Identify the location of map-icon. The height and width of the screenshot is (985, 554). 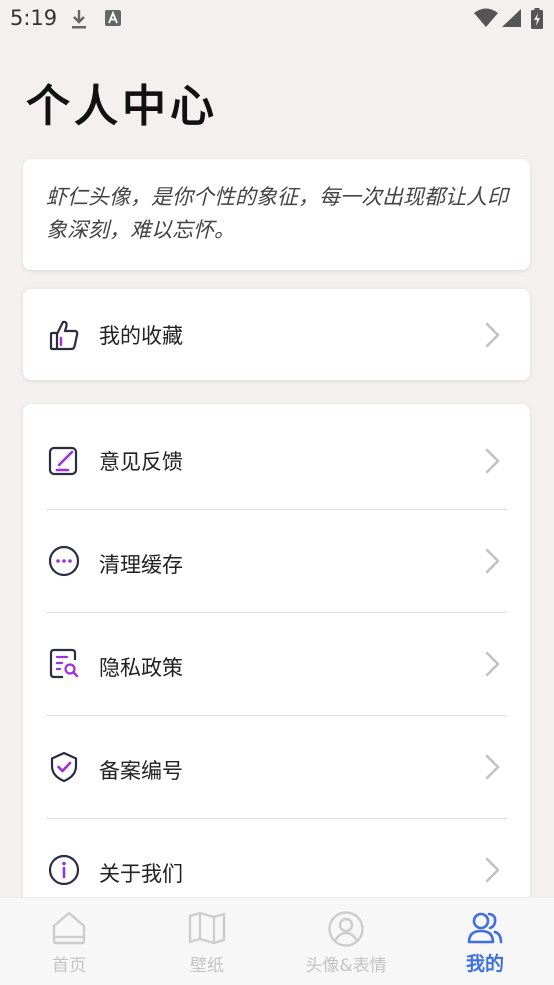
(207, 928).